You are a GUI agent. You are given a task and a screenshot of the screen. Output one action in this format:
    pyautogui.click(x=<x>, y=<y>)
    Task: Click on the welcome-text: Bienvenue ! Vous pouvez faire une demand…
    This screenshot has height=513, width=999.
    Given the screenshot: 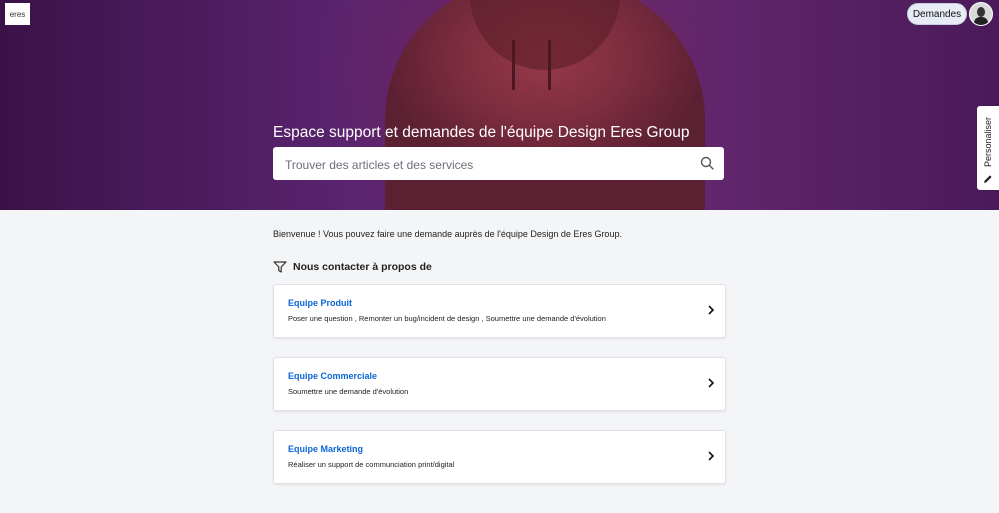 What is the action you would take?
    pyautogui.click(x=447, y=234)
    